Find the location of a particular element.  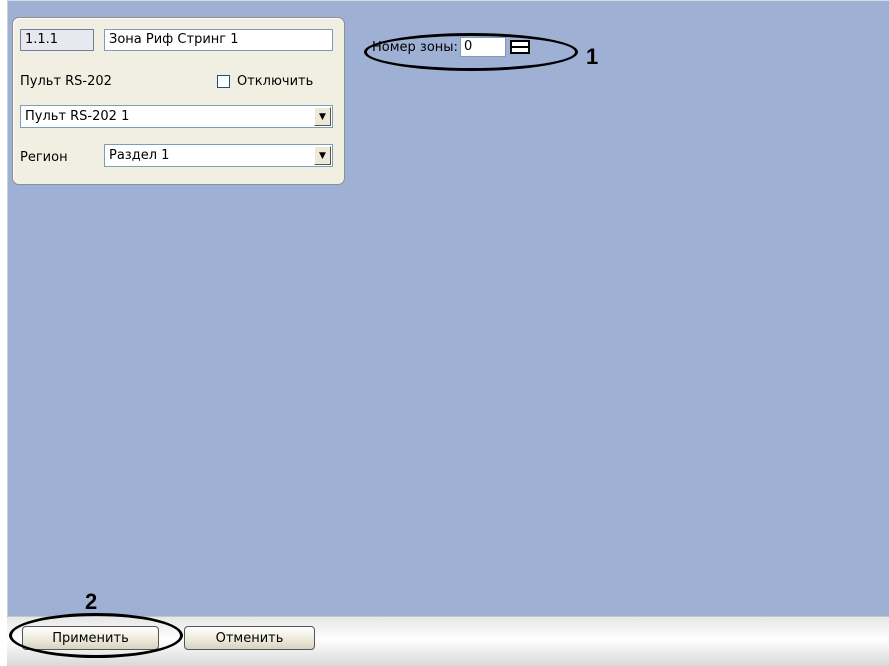

object-name-field: Зона Риф Стринг 1 is located at coordinates (218, 40).